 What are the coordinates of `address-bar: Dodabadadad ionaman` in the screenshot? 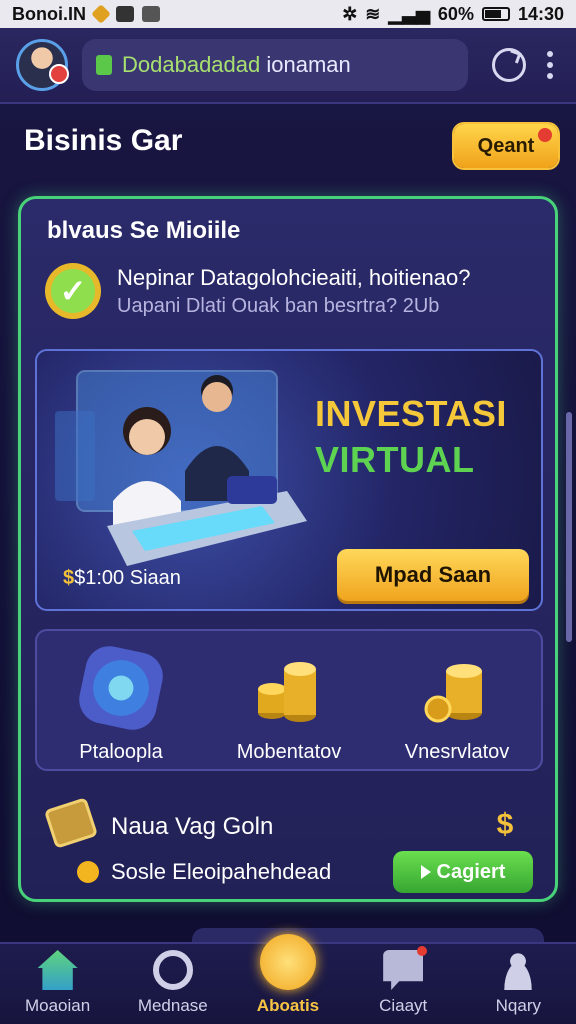 It's located at (275, 65).